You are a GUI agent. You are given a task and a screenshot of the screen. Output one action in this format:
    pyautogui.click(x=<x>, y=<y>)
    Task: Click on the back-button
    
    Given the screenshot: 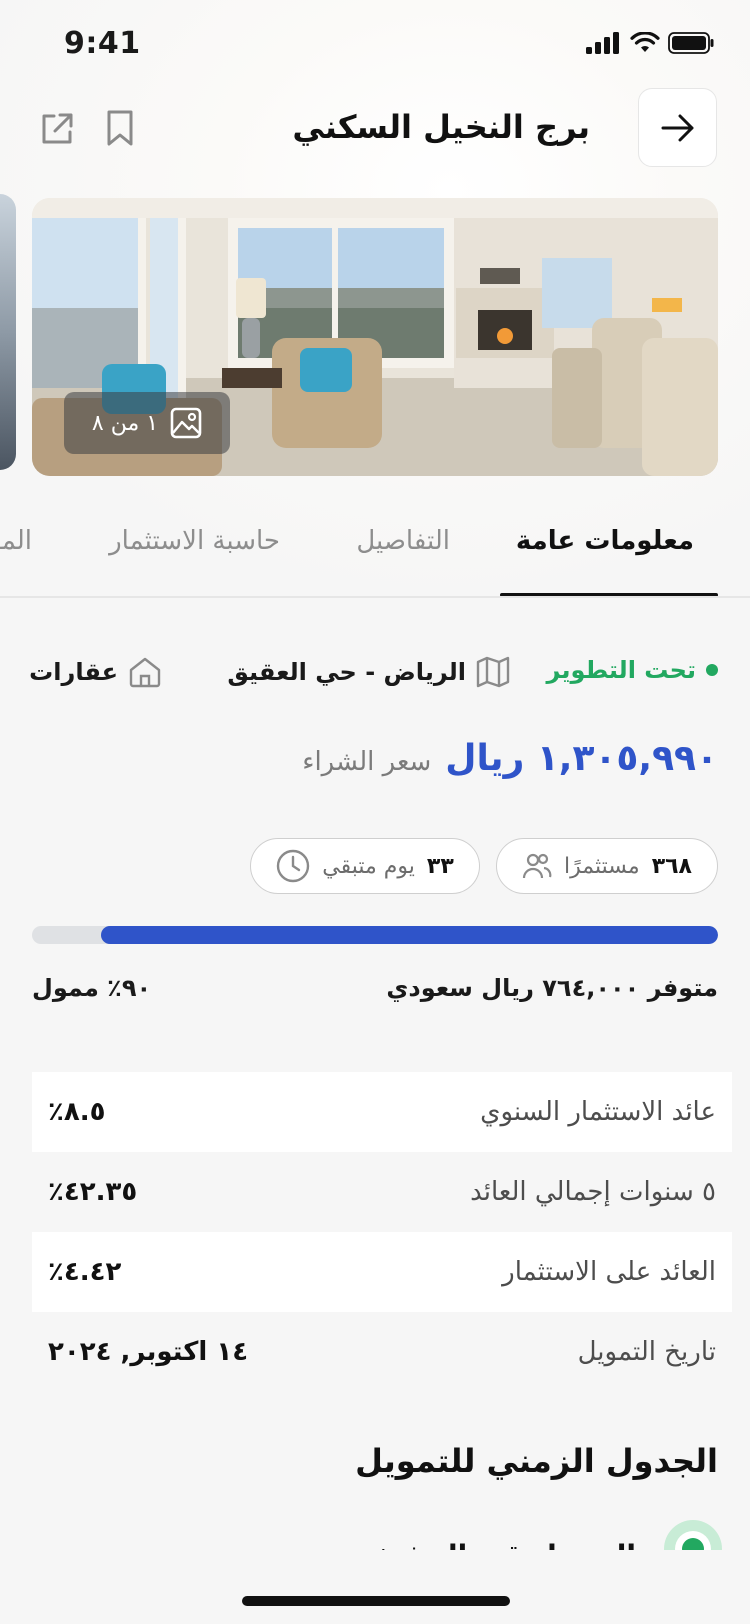 What is the action you would take?
    pyautogui.click(x=677, y=127)
    